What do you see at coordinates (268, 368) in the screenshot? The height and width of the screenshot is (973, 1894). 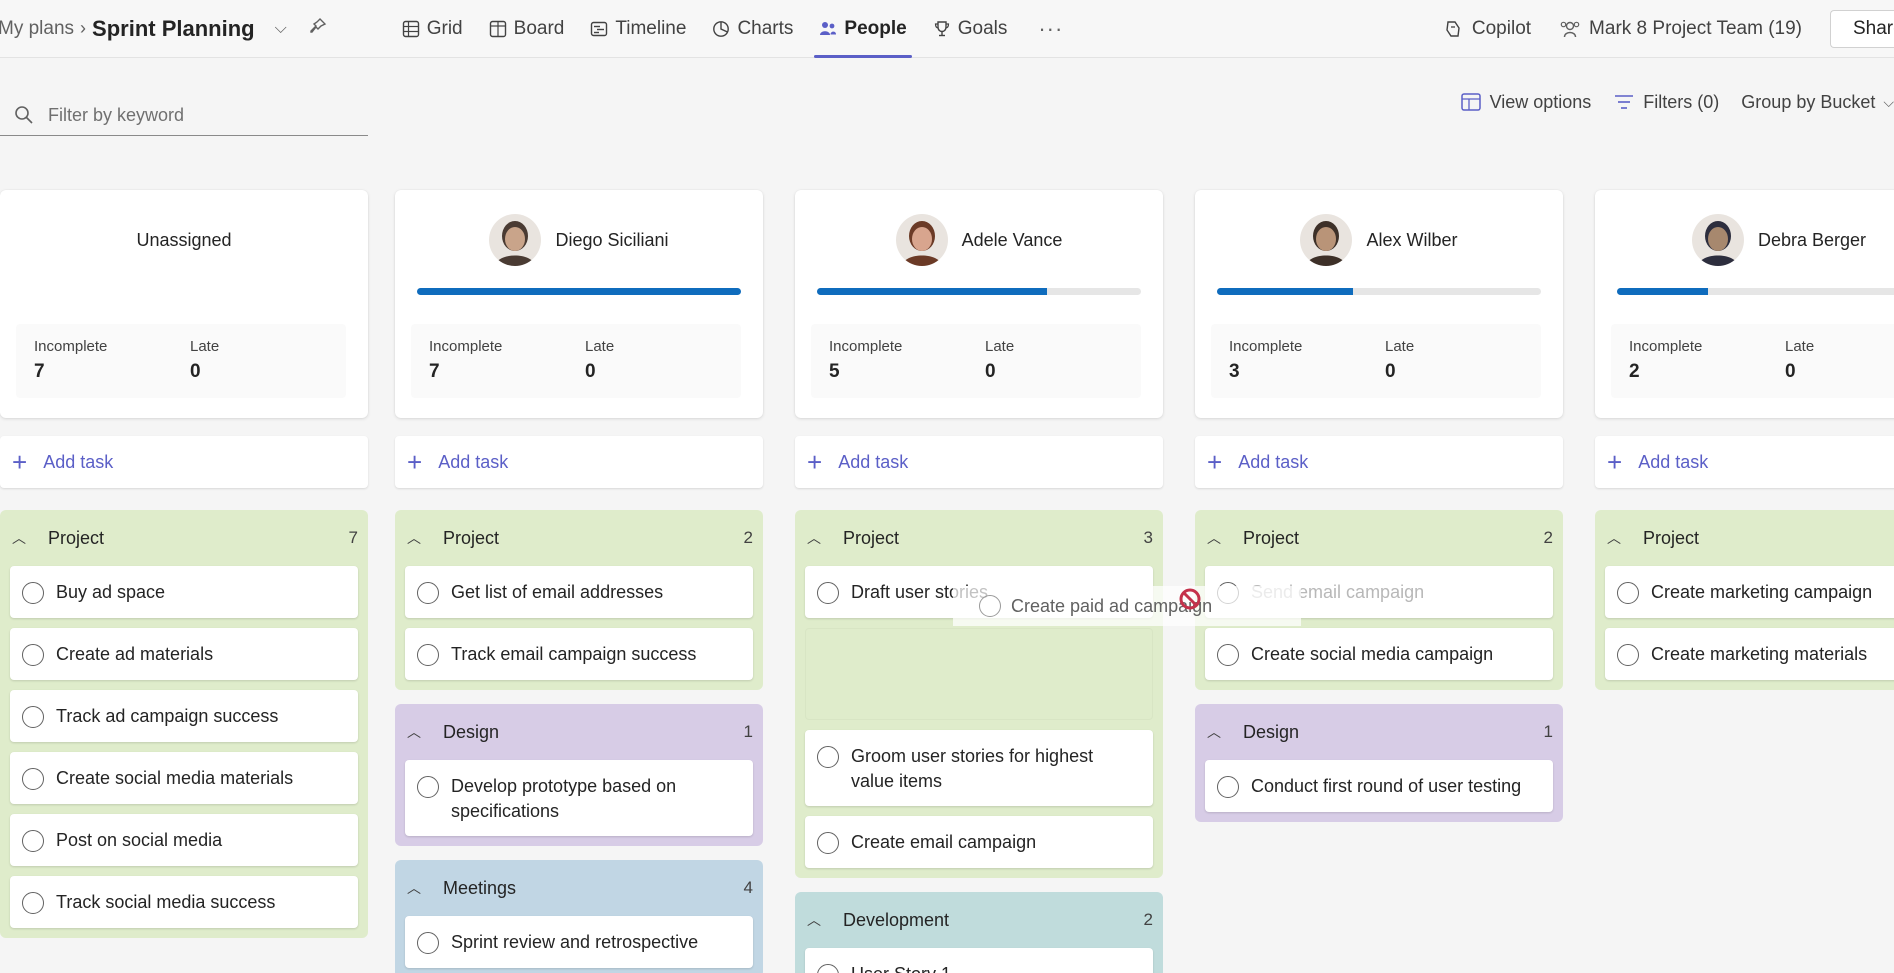 I see `stat-late: Late 0` at bounding box center [268, 368].